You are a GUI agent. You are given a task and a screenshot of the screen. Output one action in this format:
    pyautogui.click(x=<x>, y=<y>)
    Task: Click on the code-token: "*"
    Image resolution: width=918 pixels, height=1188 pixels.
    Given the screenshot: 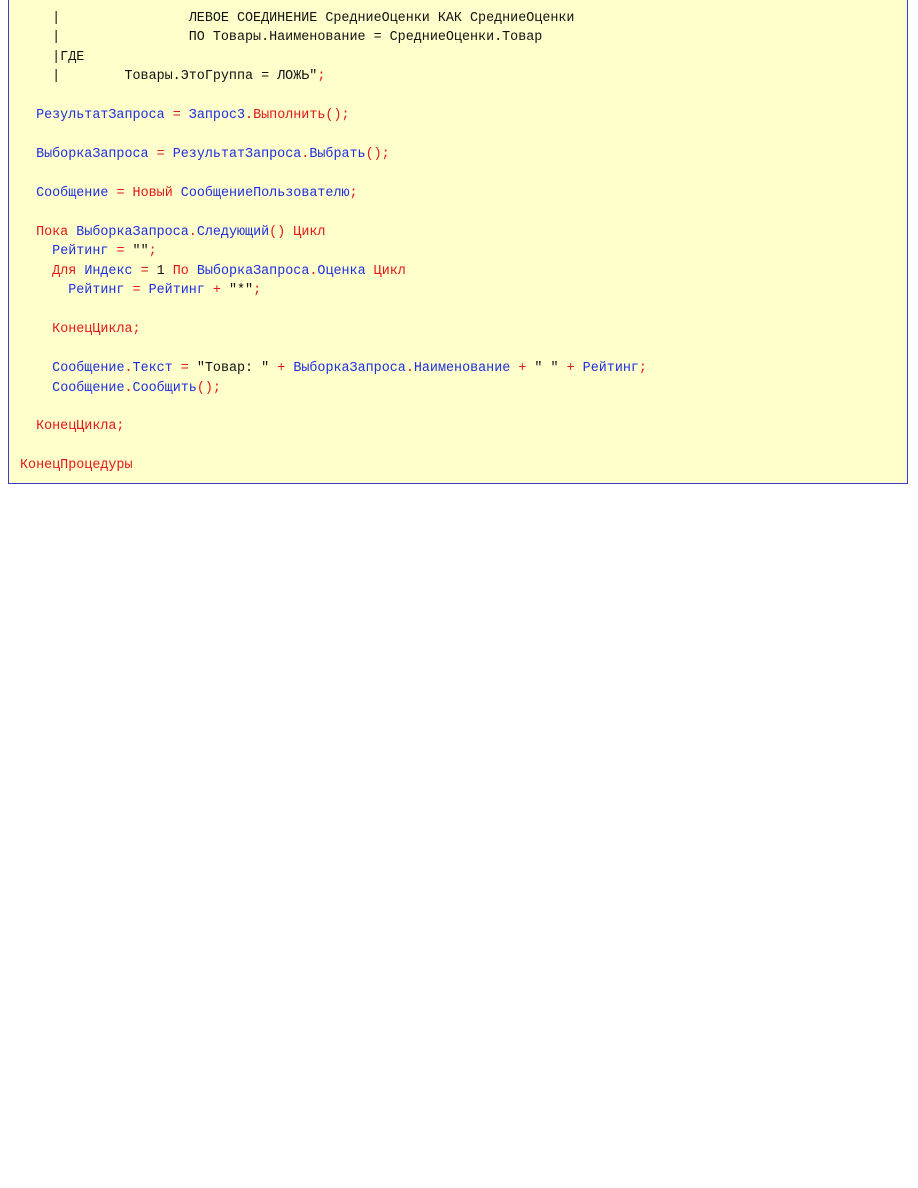 What is the action you would take?
    pyautogui.click(x=237, y=291)
    